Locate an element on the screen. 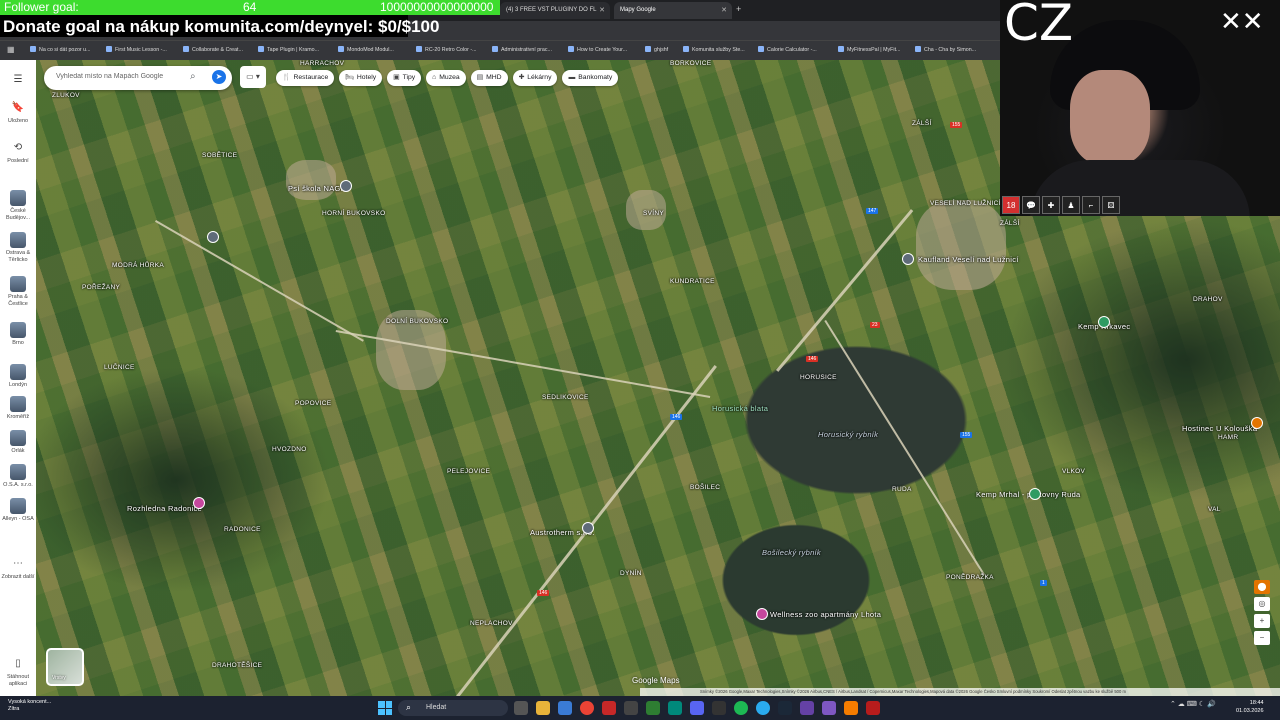 Image resolution: width=1280 pixels, height=720 pixels. sidebar-item: O.S.A. s.r.o. is located at coordinates (18, 476).